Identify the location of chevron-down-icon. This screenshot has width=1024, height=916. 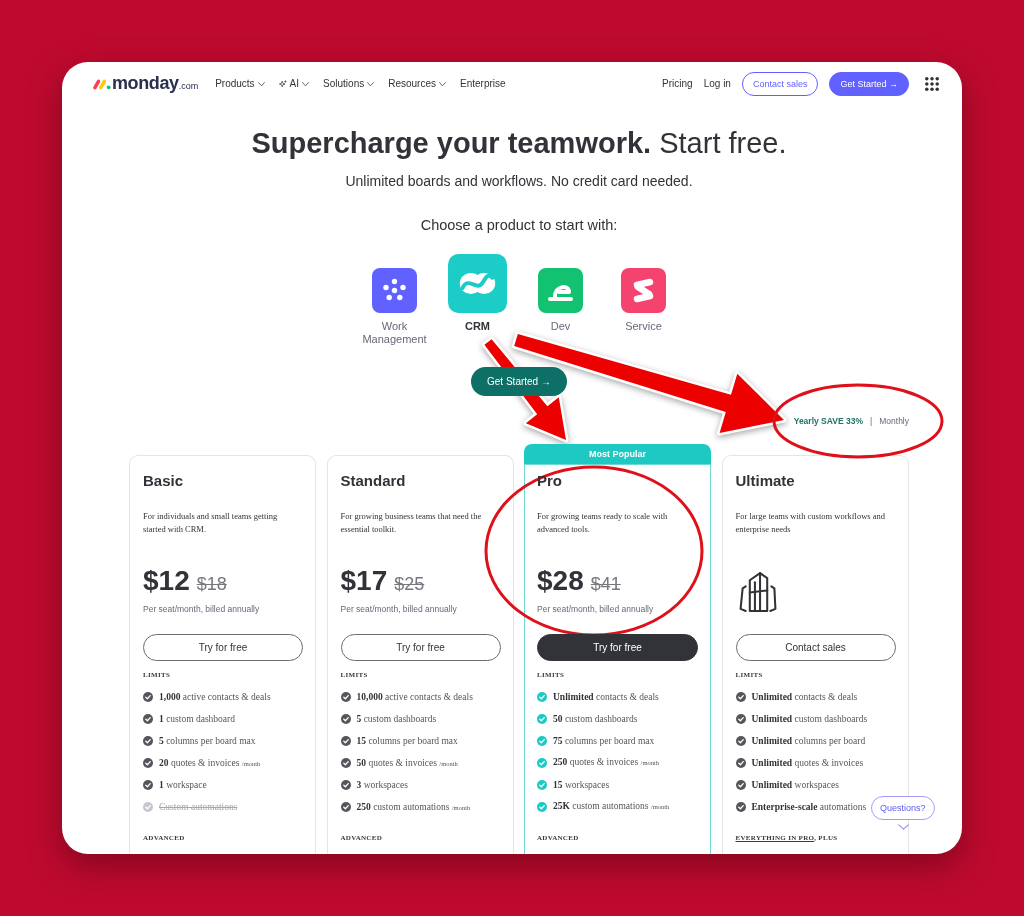
(903, 827).